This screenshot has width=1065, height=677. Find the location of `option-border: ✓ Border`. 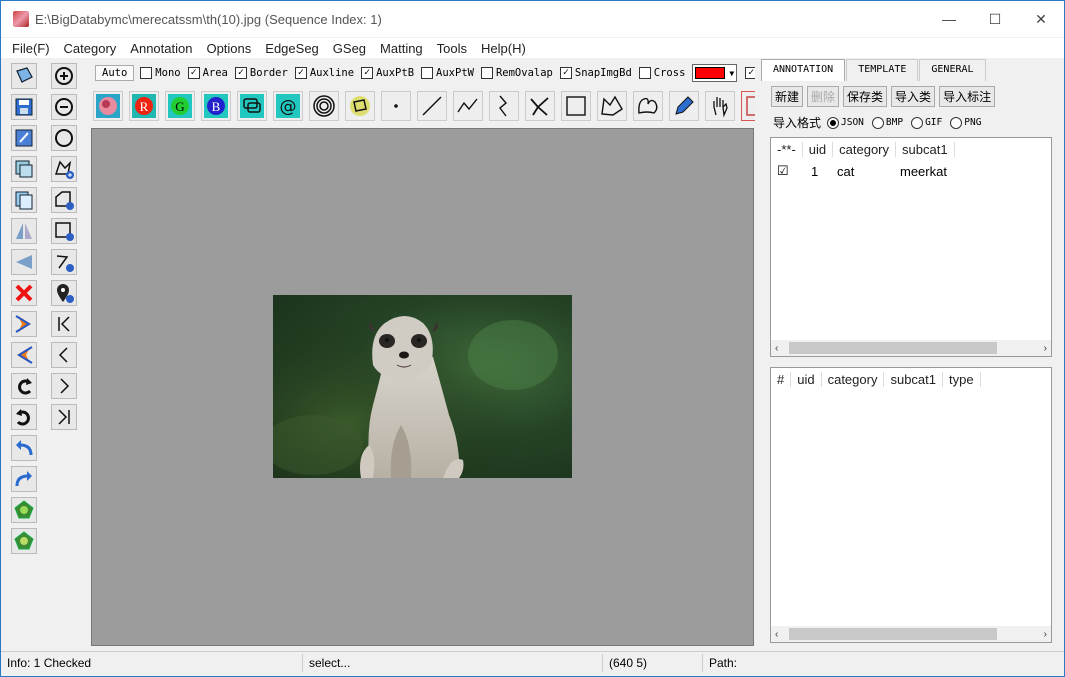

option-border: ✓ Border is located at coordinates (261, 73).